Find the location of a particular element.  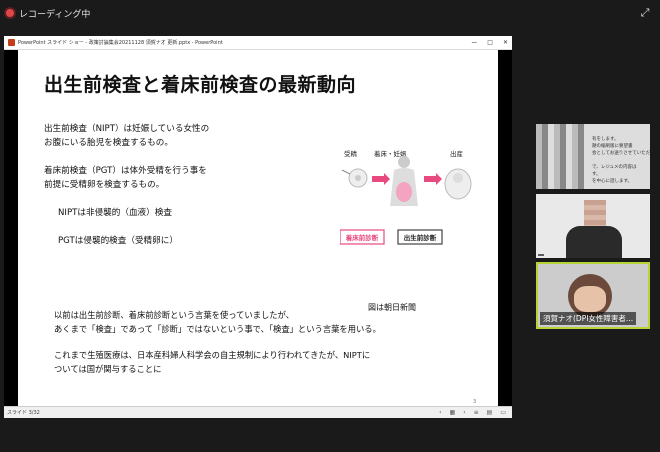

speaker-face is located at coordinates (590, 299).